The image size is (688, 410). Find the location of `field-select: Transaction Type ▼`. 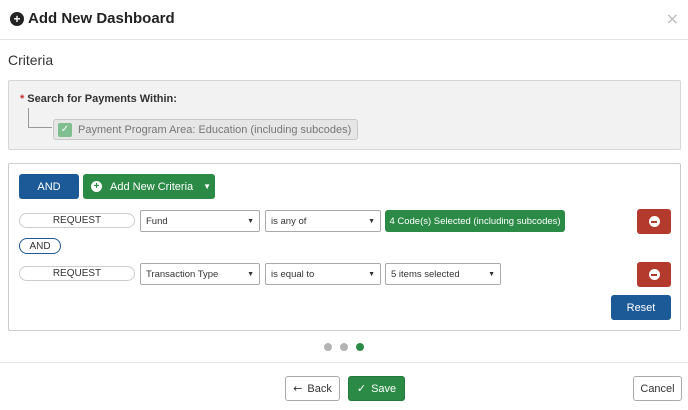

field-select: Transaction Type ▼ is located at coordinates (200, 274).